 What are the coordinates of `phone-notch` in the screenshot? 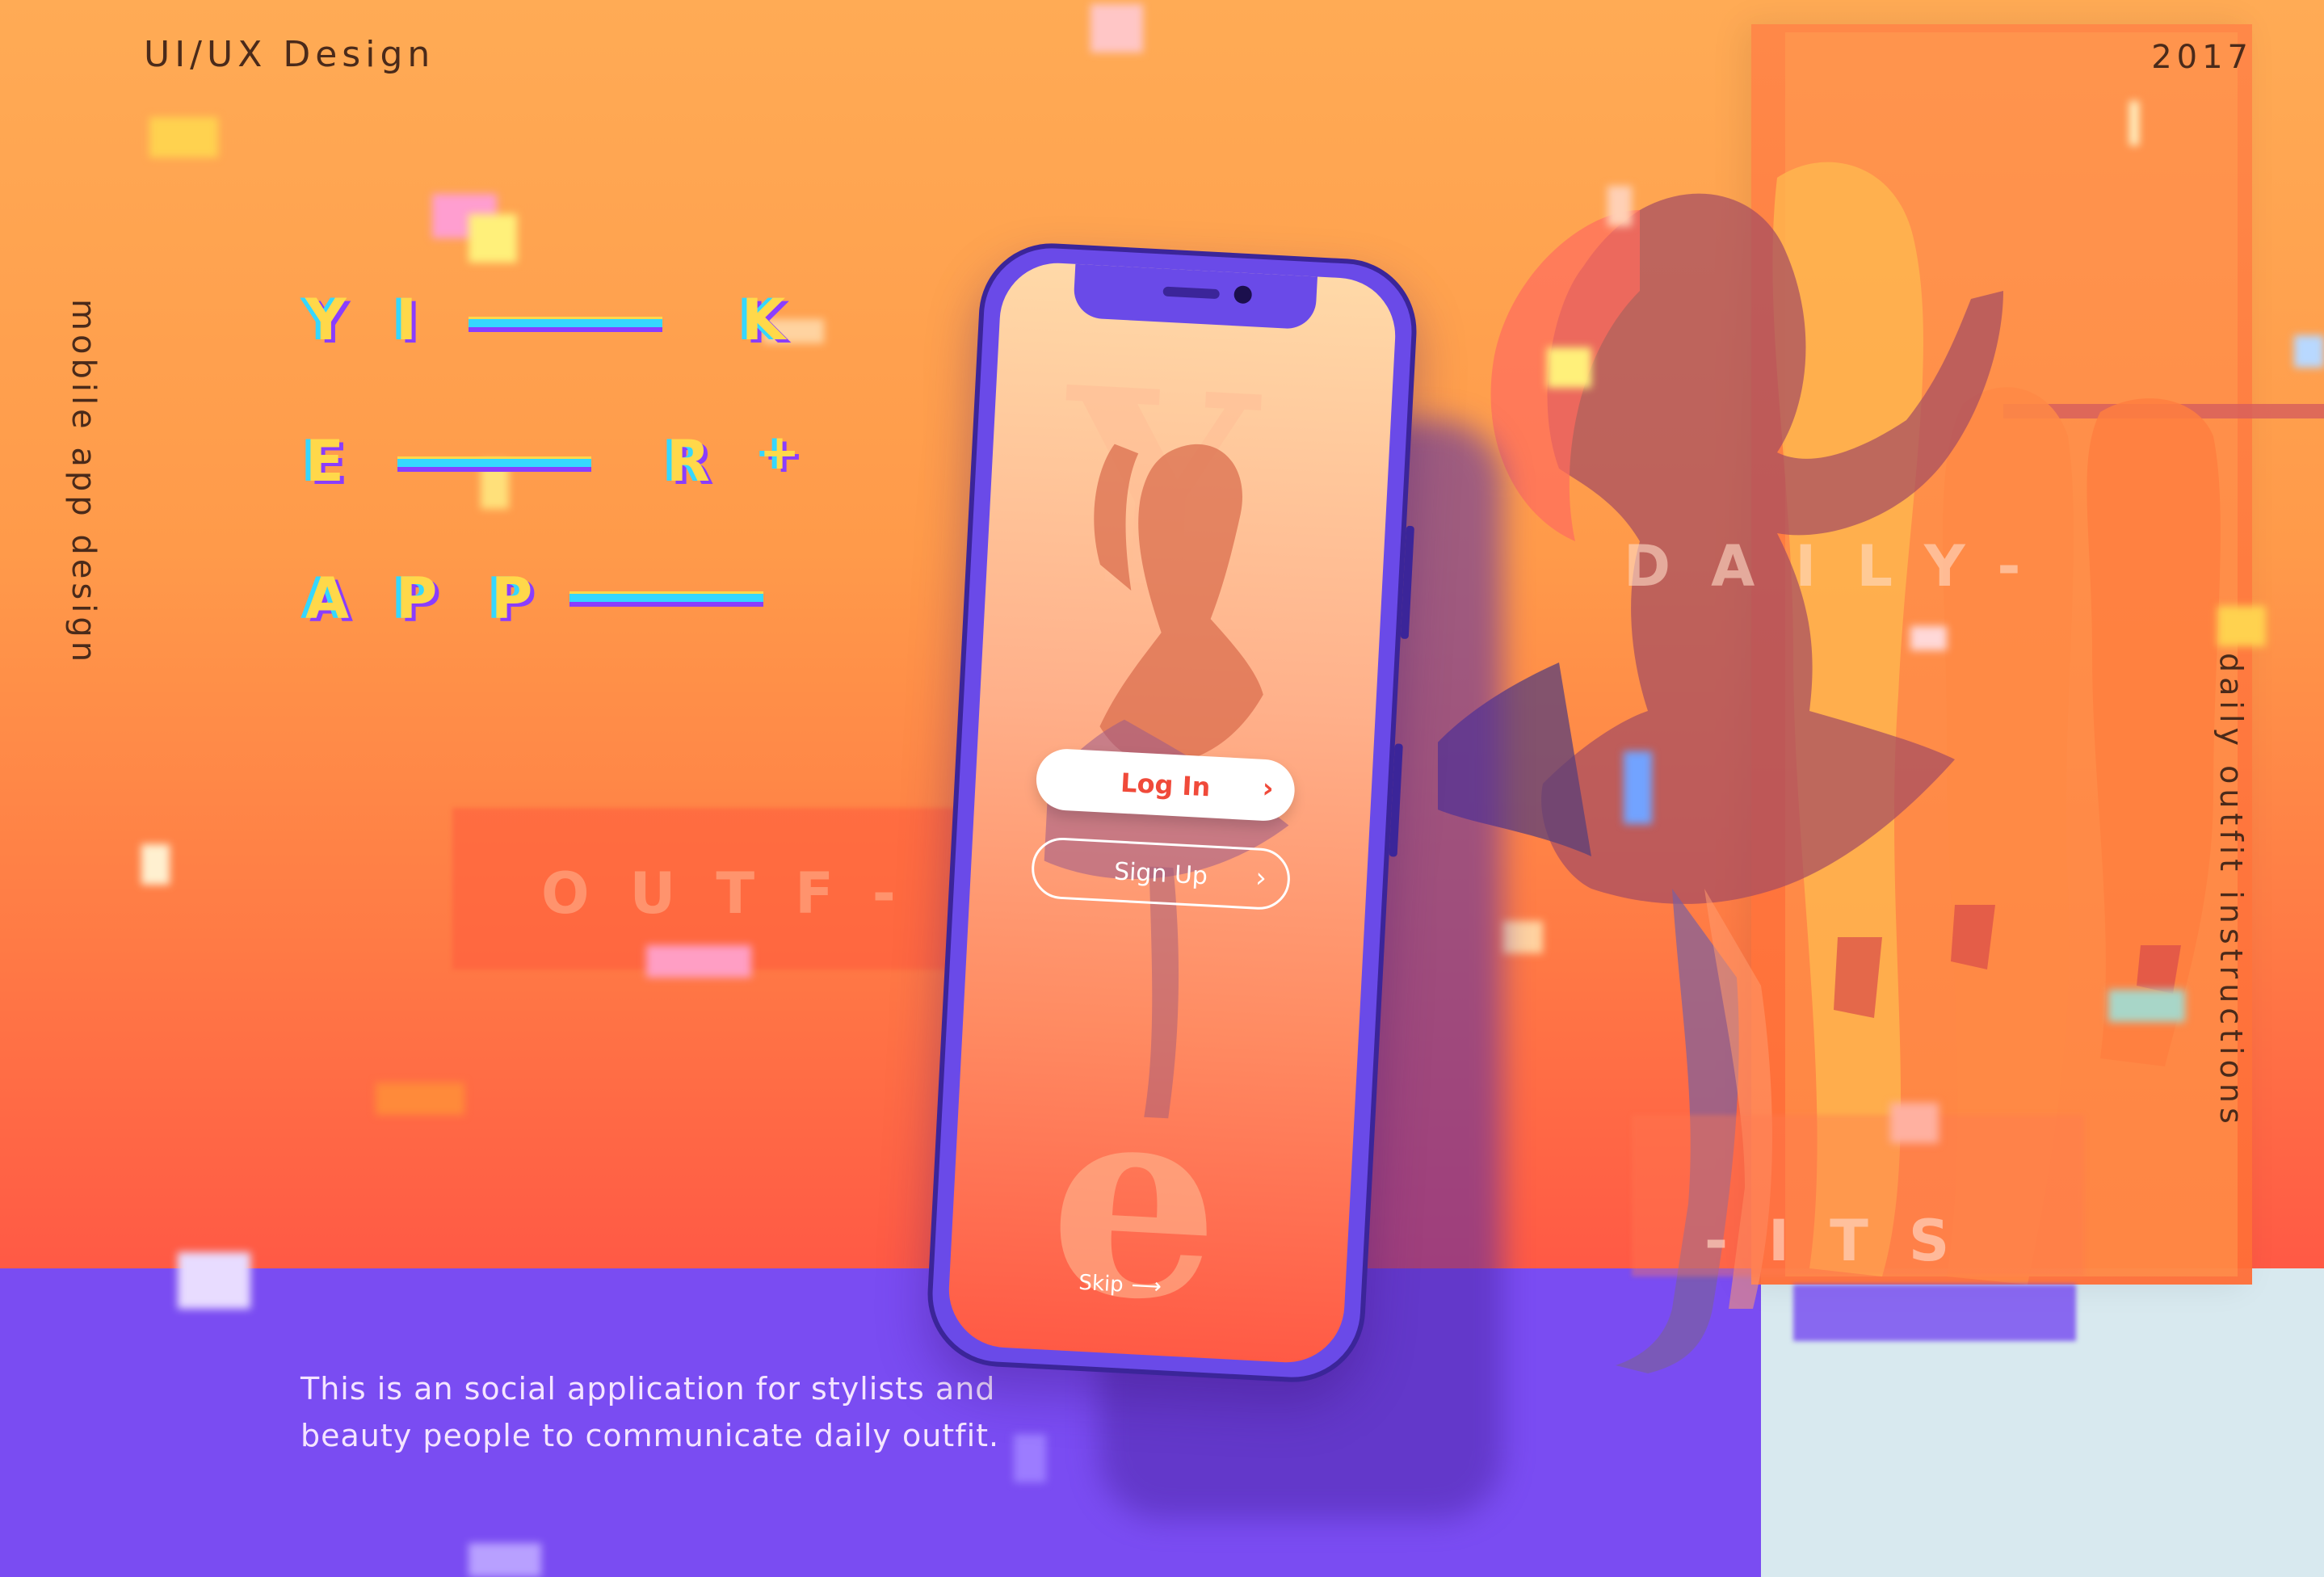 It's located at (1195, 296).